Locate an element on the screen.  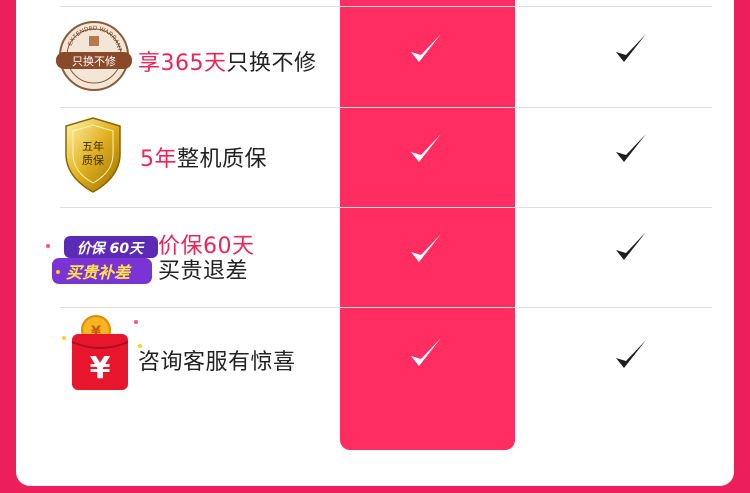
exchange-badge-icon: EXTENDED WARRANTY 只换不修 is located at coordinates (94, 56).